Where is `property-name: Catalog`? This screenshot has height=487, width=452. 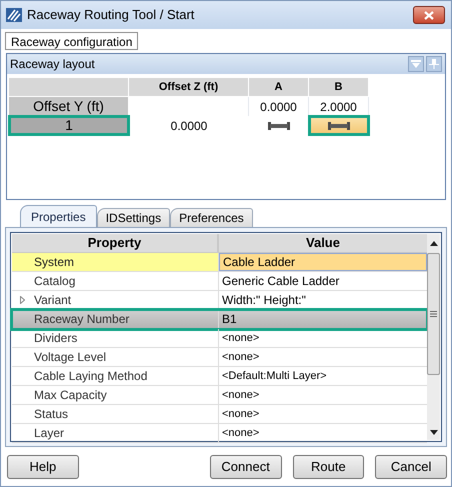
property-name: Catalog is located at coordinates (55, 281).